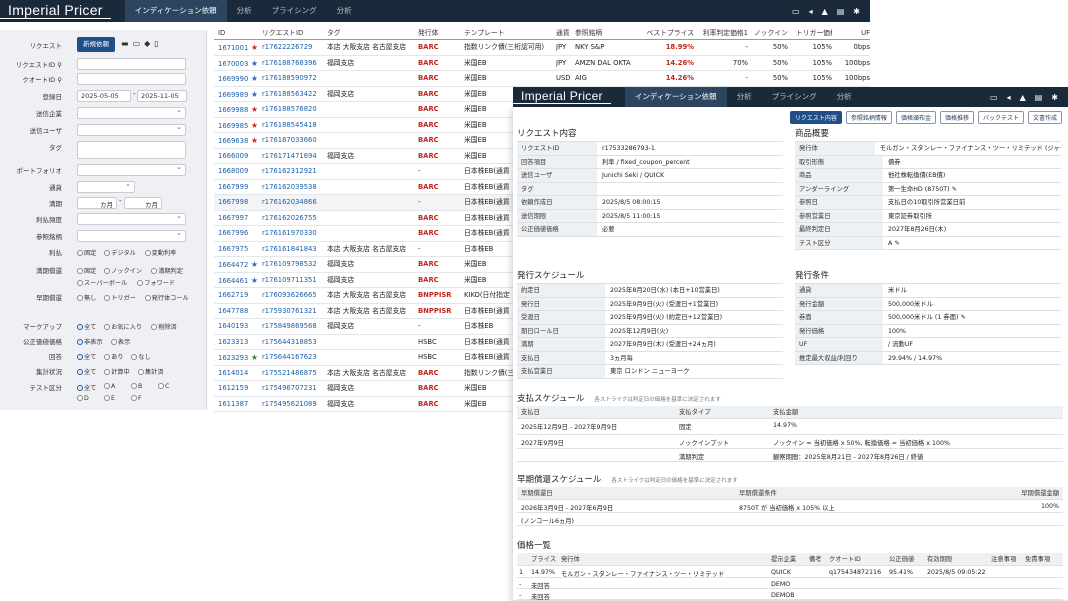 The image size is (1068, 601). What do you see at coordinates (86, 297) in the screenshot?
I see `radio-option: 無し` at bounding box center [86, 297].